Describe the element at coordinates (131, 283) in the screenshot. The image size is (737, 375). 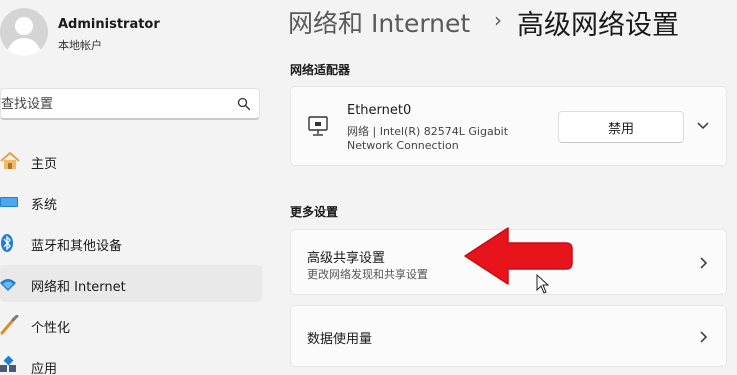
I see `nav-item-network: 网络和 Internet` at that location.